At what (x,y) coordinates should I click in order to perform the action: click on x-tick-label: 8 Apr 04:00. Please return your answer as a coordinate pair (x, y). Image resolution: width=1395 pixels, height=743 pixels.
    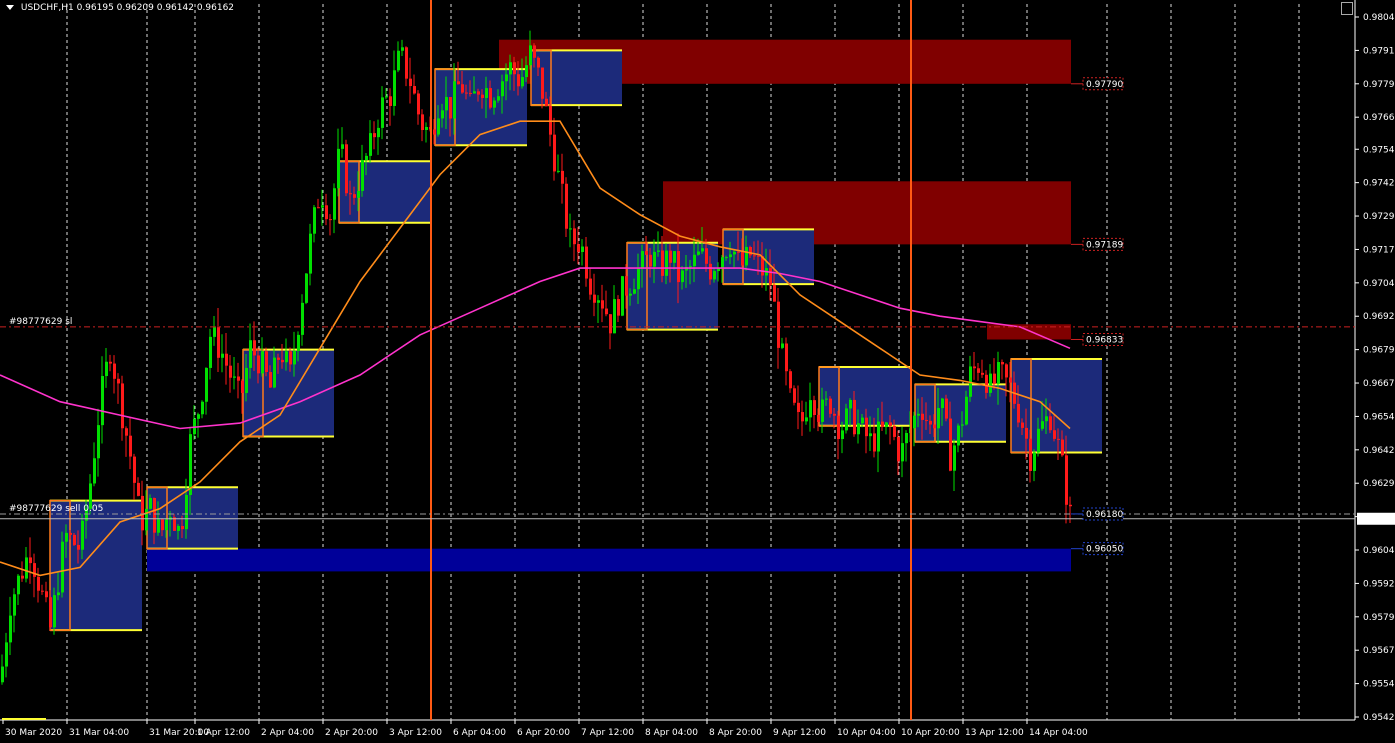
    Looking at the image, I should click on (671, 733).